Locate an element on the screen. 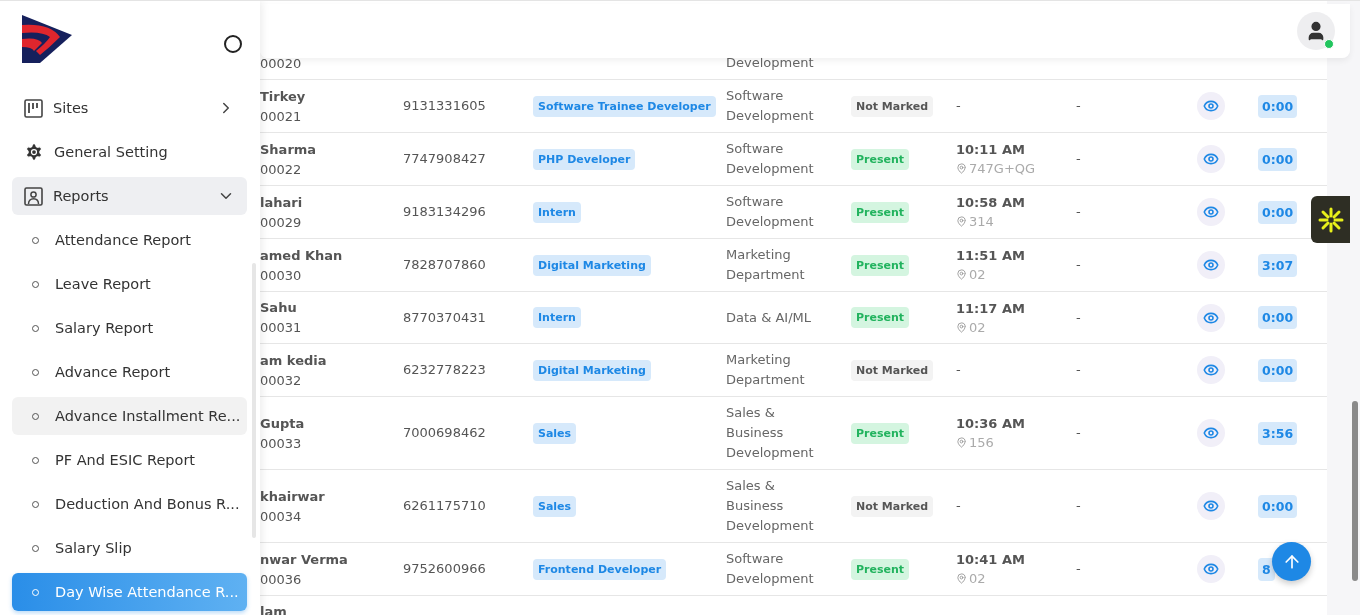  scrollbar-thumb is located at coordinates (1355, 491).